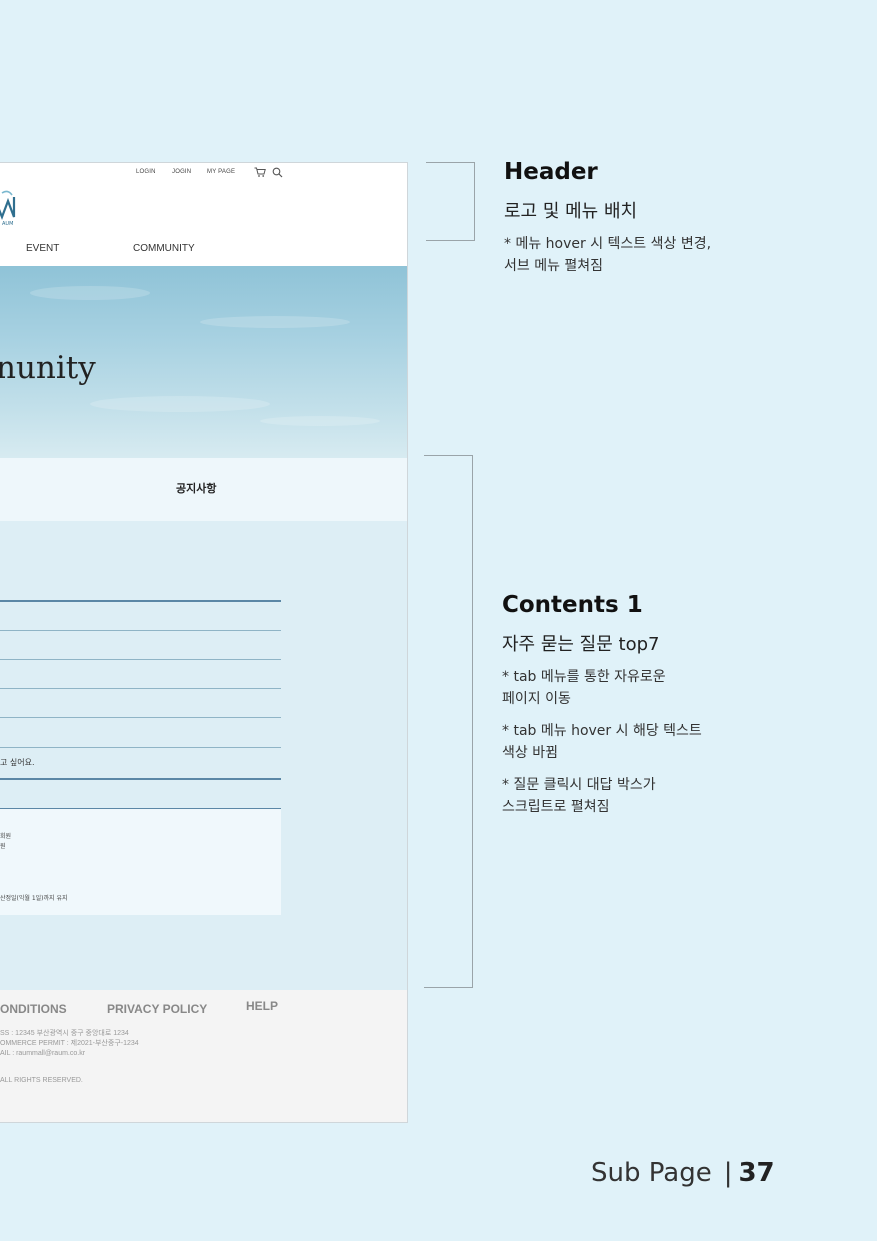 The width and height of the screenshot is (877, 1241). I want to click on contents-bracket, so click(448, 721).